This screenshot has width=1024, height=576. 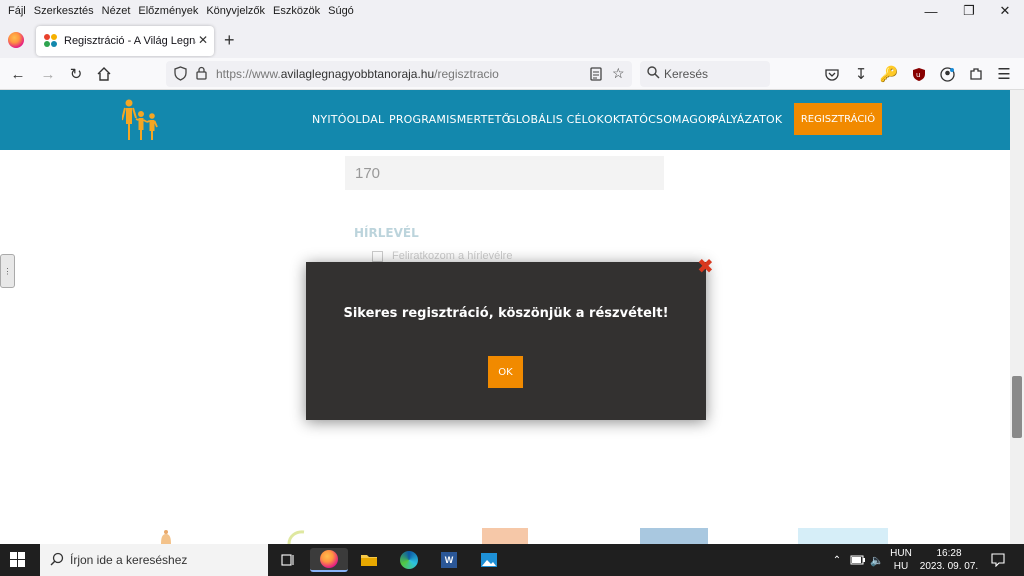 What do you see at coordinates (1017, 407) in the screenshot?
I see `scrollbar-thumb` at bounding box center [1017, 407].